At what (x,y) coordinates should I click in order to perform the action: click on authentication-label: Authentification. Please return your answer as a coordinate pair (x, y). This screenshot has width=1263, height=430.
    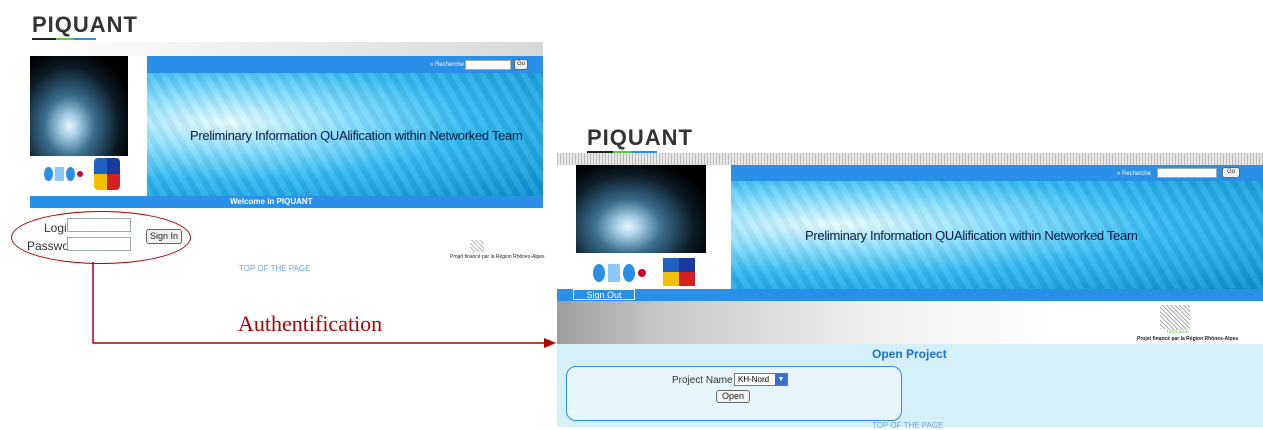
    Looking at the image, I should click on (310, 323).